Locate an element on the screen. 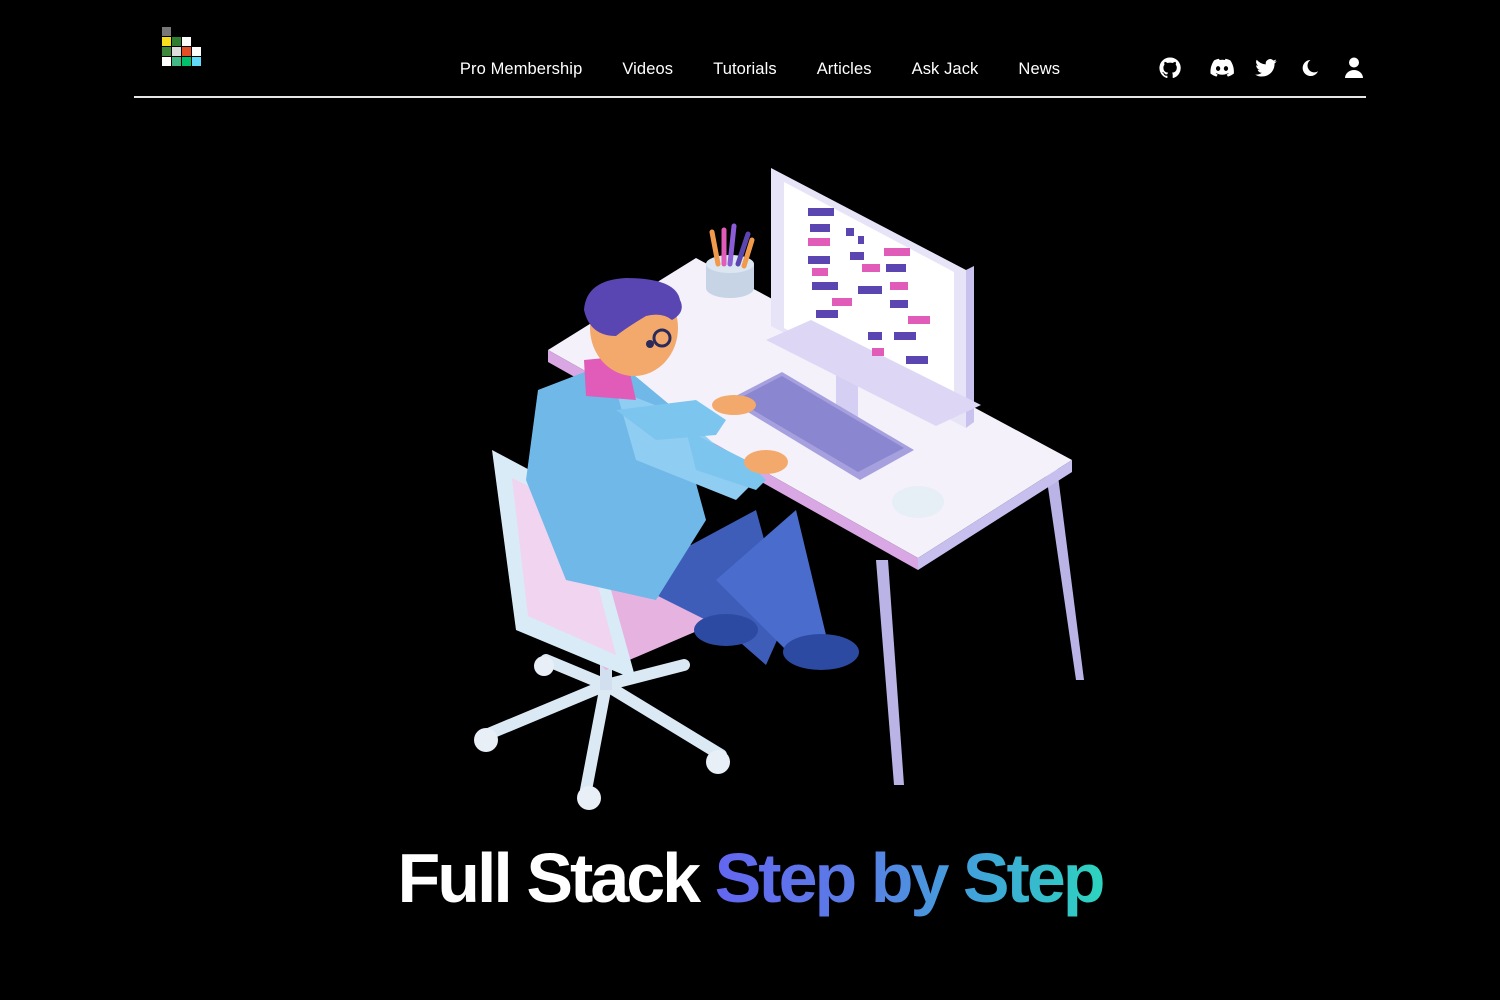 This screenshot has width=1500, height=1000. hero-title-part2: Step by Step is located at coordinates (910, 878).